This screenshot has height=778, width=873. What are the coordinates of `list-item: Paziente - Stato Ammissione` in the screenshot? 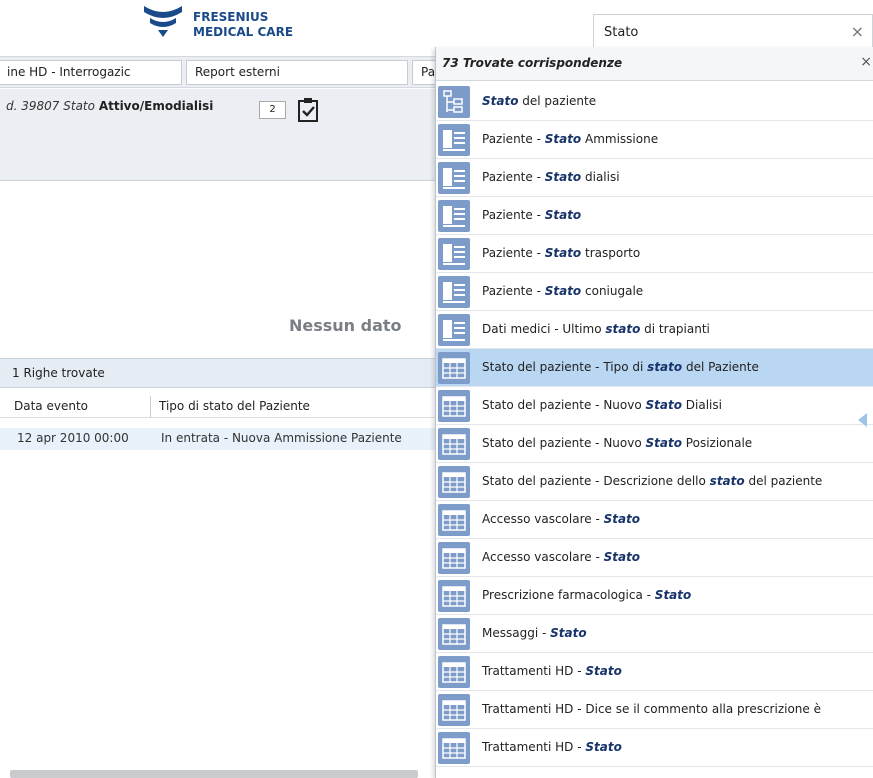 It's located at (654, 140).